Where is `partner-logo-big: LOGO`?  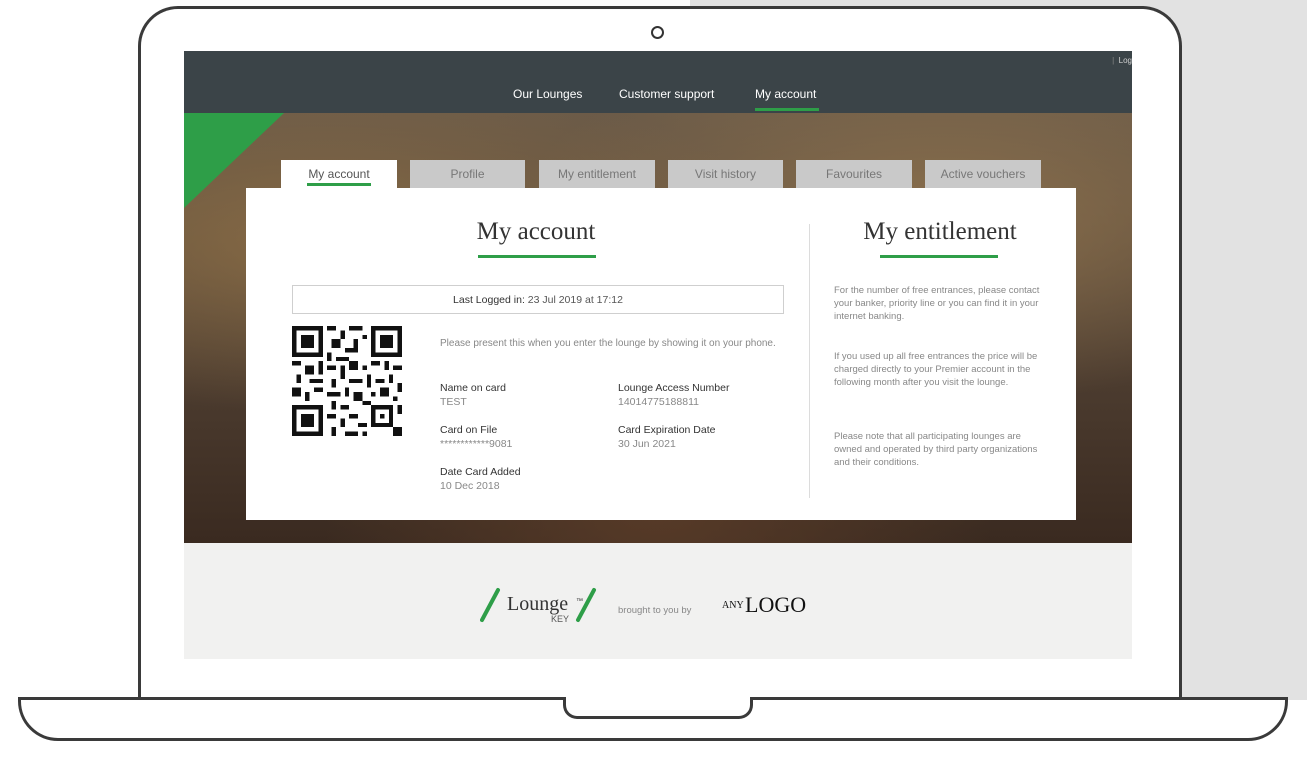
partner-logo-big: LOGO is located at coordinates (776, 604).